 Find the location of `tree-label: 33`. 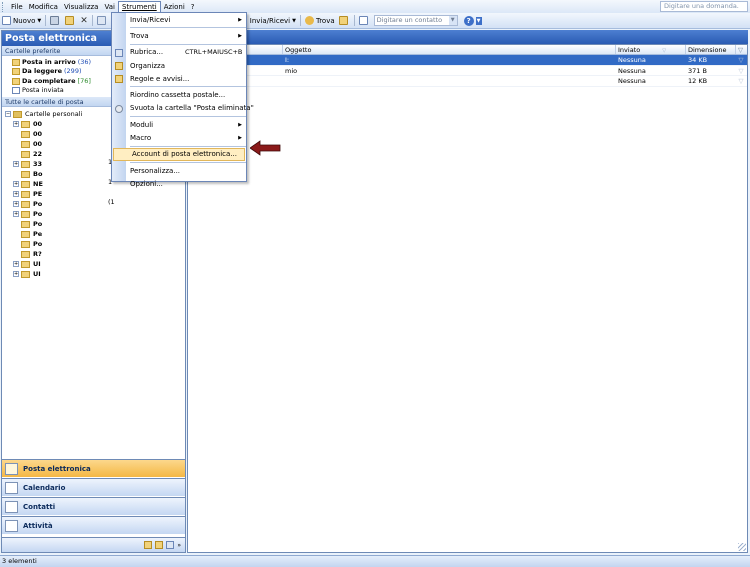

tree-label: 33 is located at coordinates (38, 164).